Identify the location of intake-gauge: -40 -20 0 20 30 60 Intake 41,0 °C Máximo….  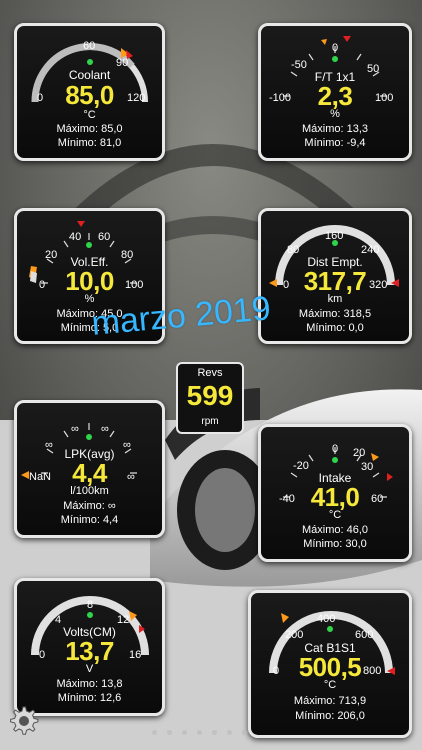
(335, 493).